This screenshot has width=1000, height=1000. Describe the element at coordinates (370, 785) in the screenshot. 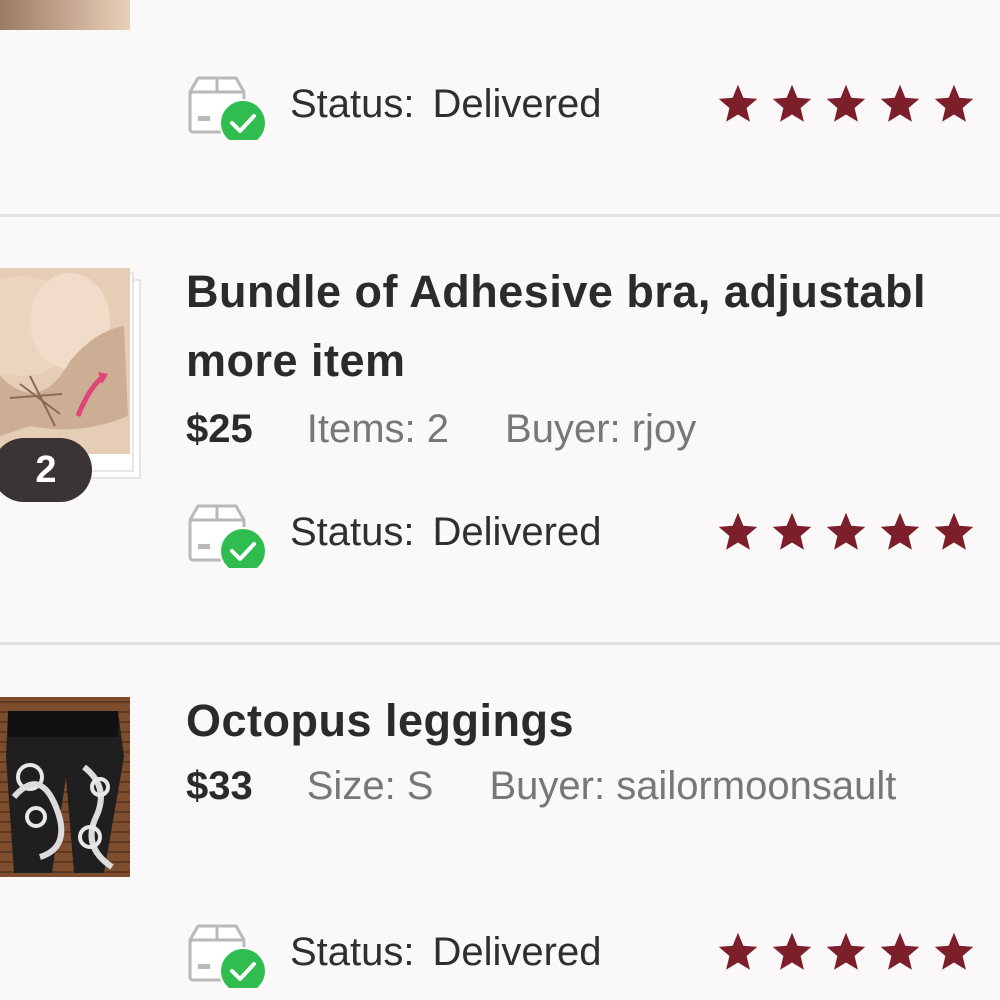

I see `order-size: Size: S` at that location.